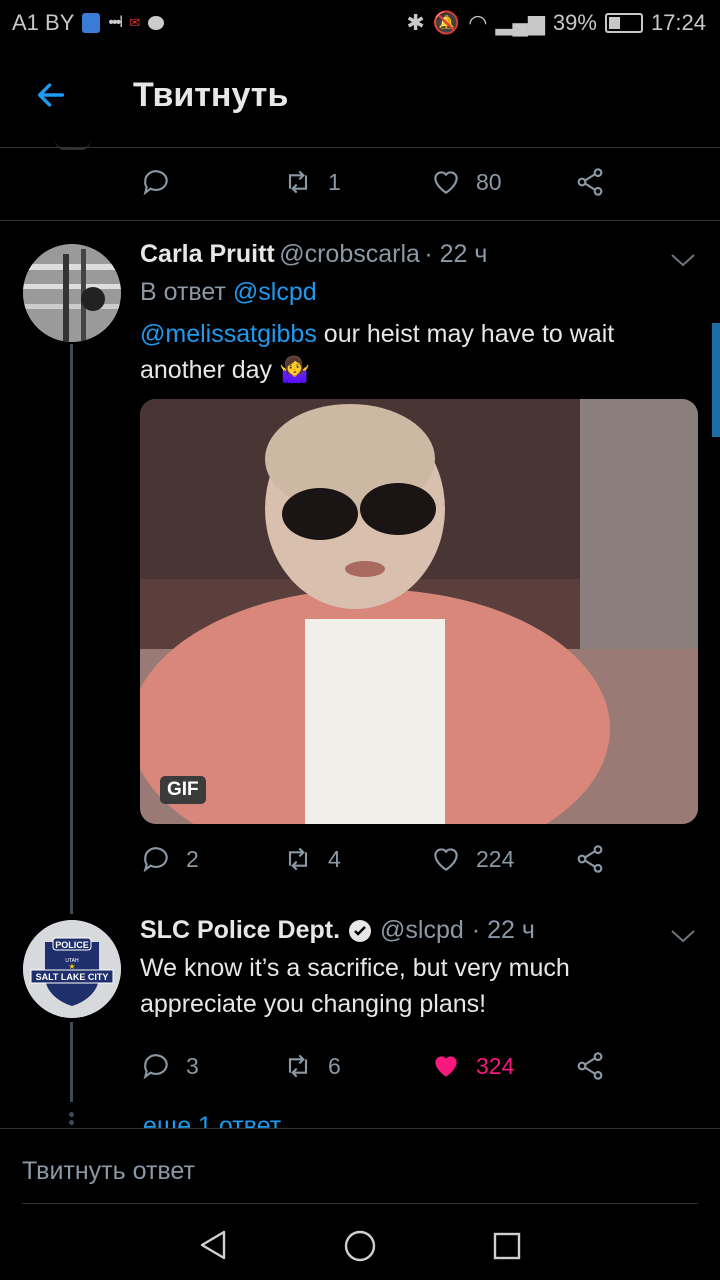 The image size is (720, 1280). What do you see at coordinates (472, 1066) in the screenshot?
I see `like-button-active: 324` at bounding box center [472, 1066].